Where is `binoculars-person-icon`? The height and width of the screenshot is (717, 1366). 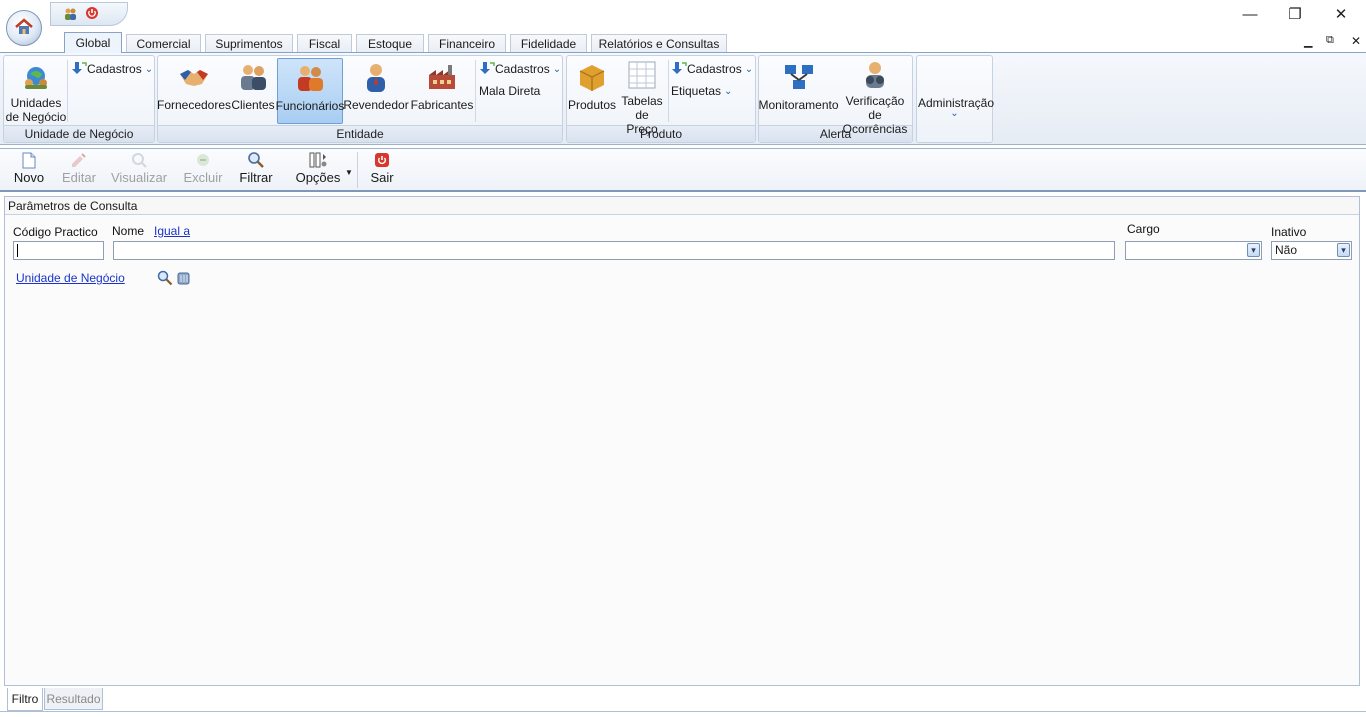 binoculars-person-icon is located at coordinates (875, 75).